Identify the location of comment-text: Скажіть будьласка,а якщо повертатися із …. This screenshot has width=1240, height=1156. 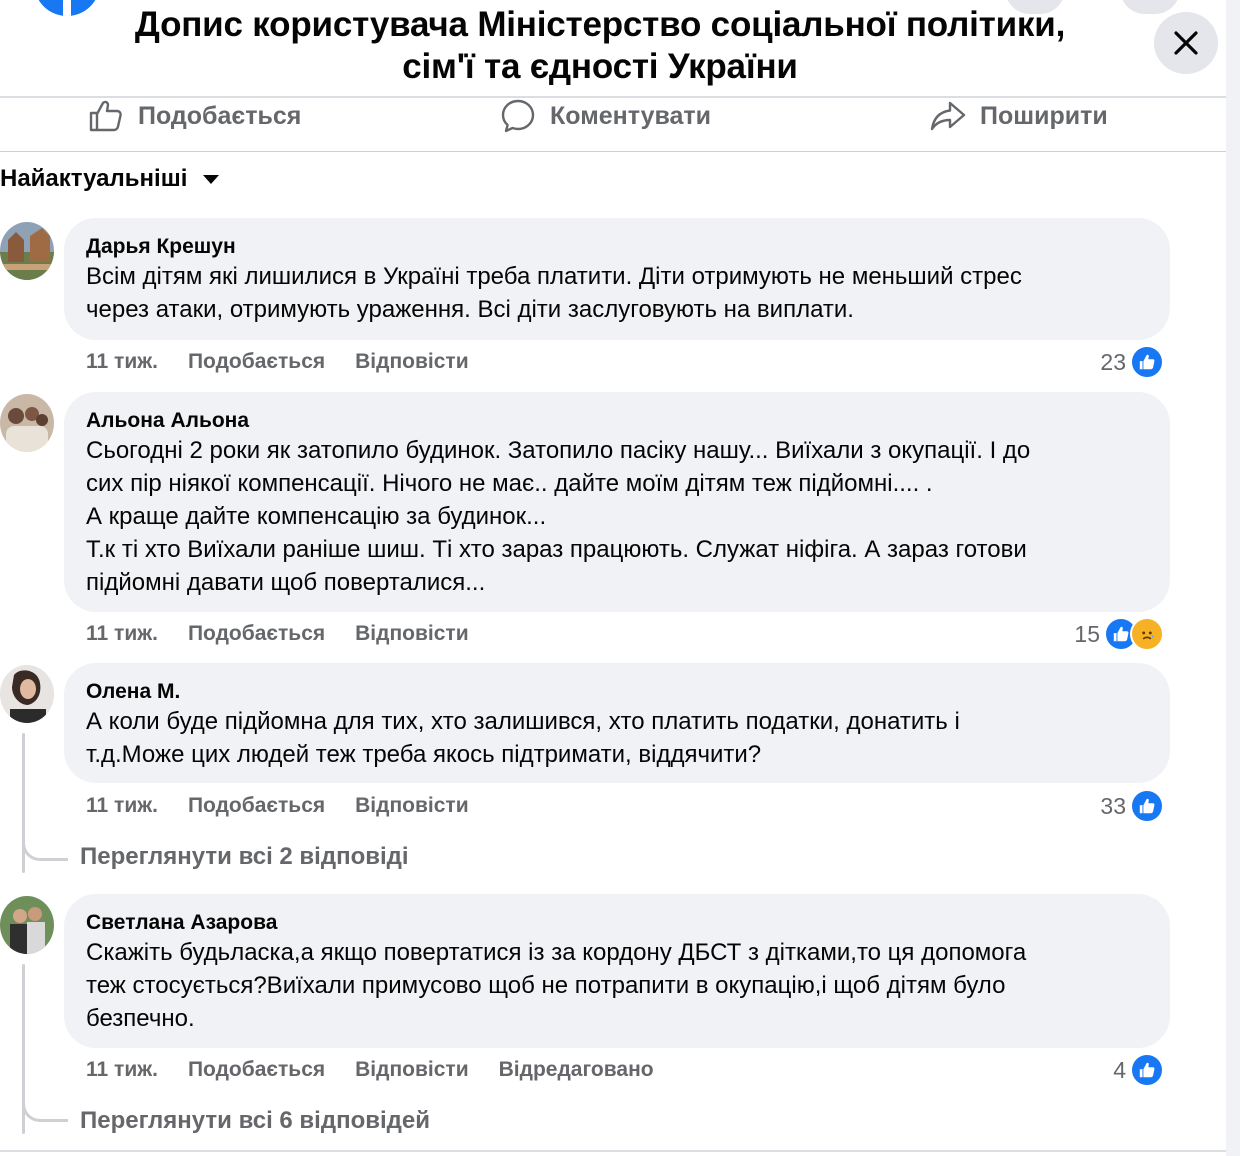
(556, 985).